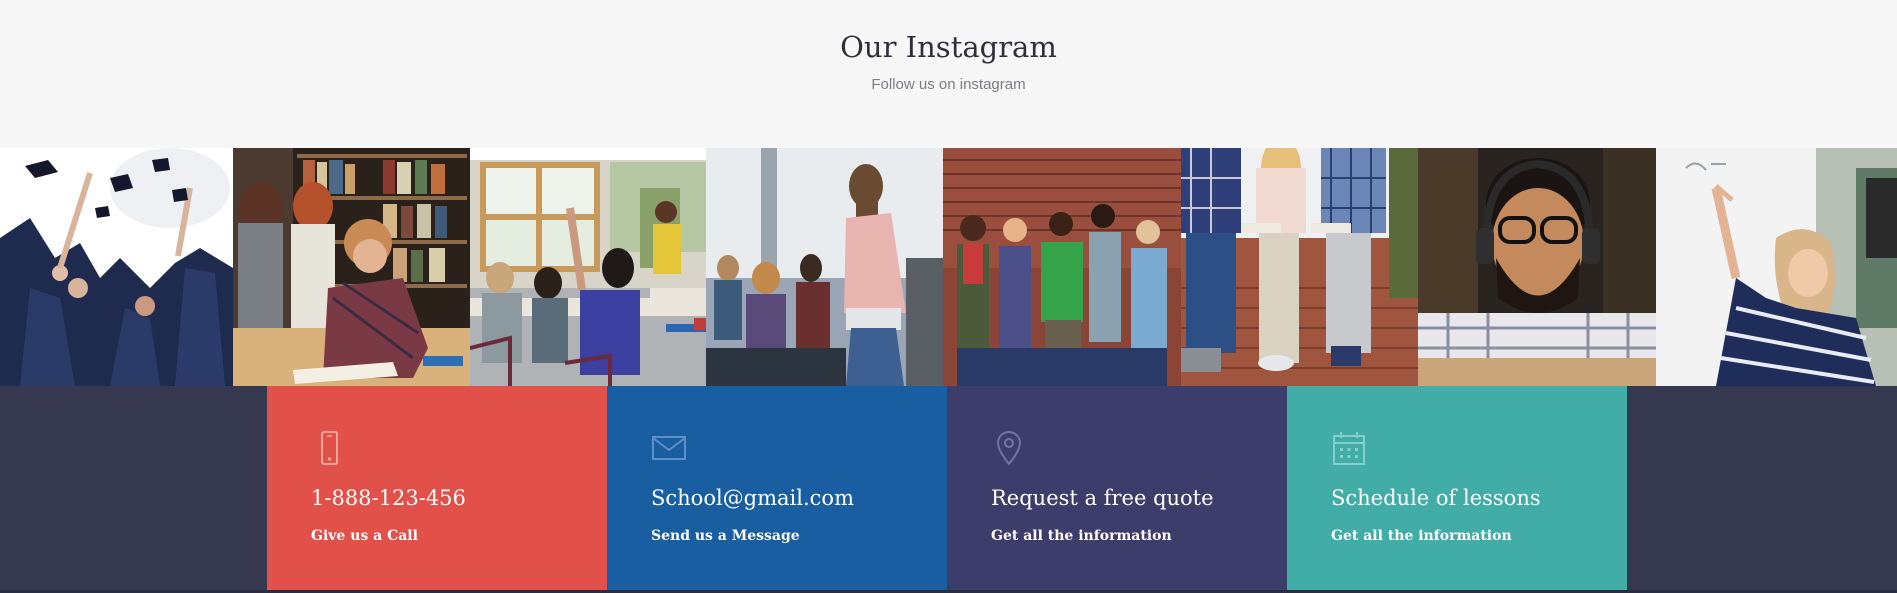 Image resolution: width=1897 pixels, height=593 pixels. What do you see at coordinates (824, 267) in the screenshot?
I see `instagram-photo-seminar` at bounding box center [824, 267].